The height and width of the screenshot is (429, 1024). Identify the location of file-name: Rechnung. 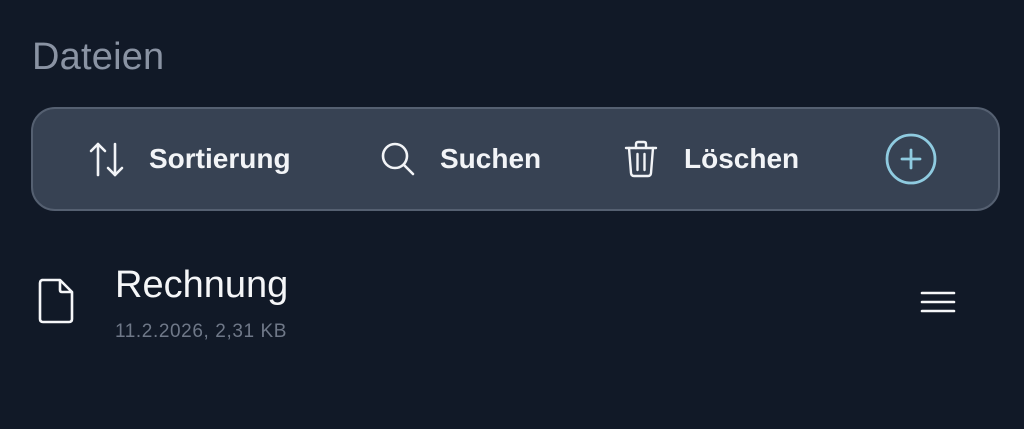
(202, 285).